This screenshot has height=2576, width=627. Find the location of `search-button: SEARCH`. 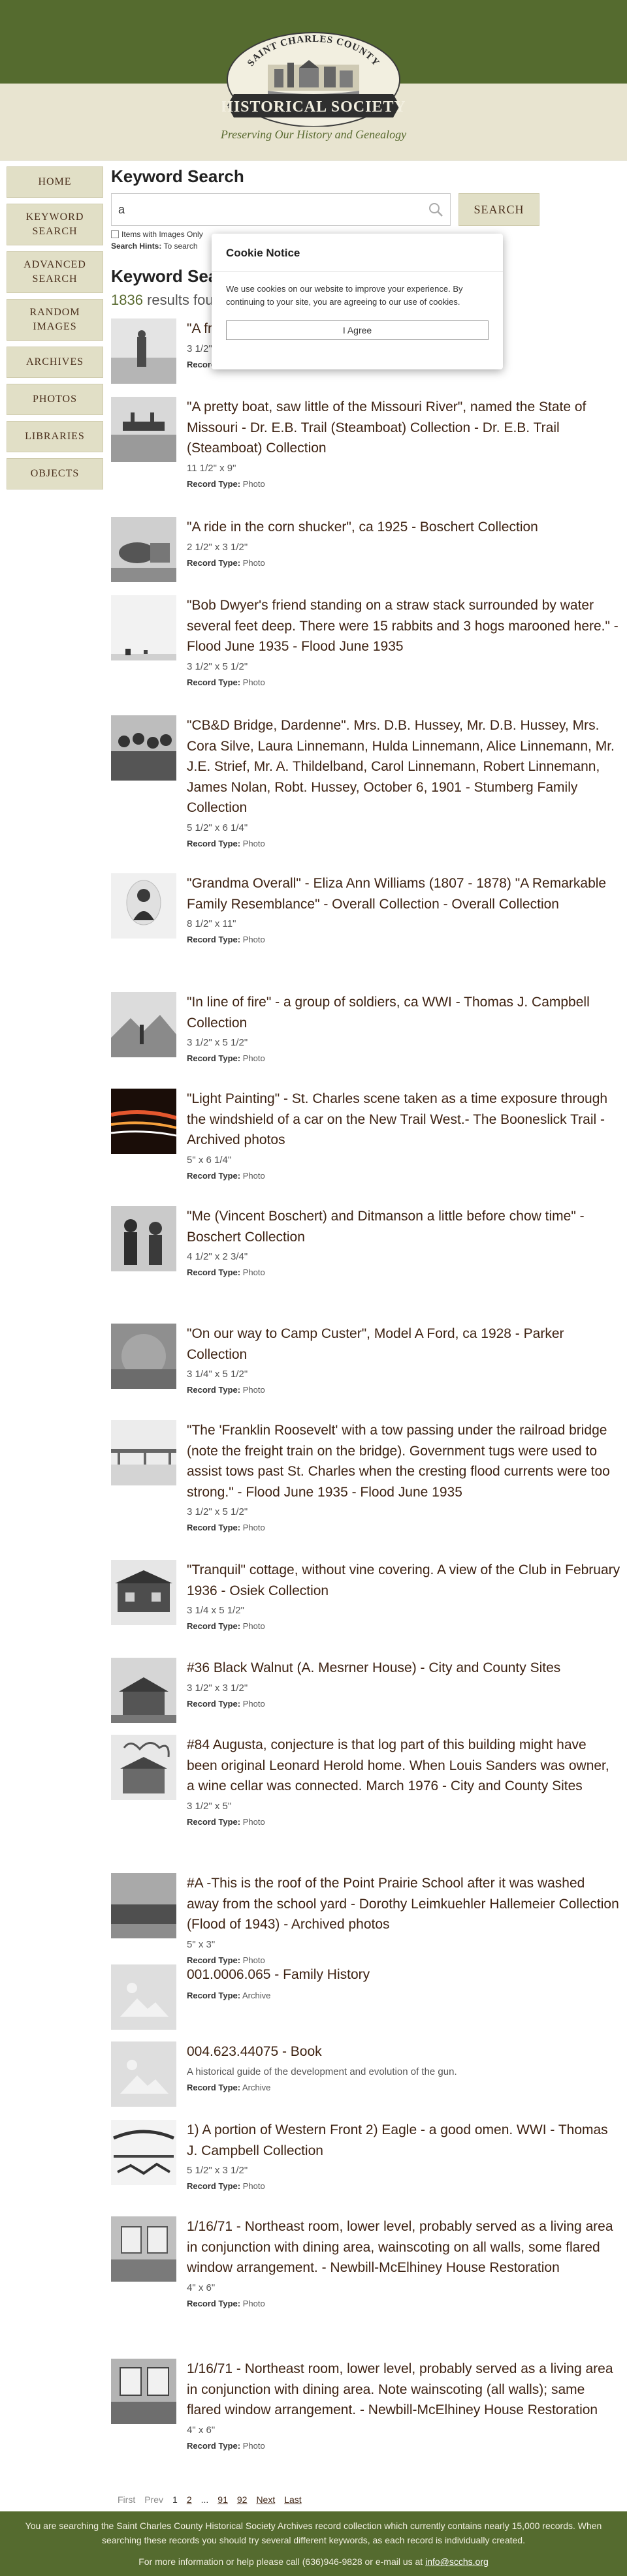

search-button: SEARCH is located at coordinates (498, 210).